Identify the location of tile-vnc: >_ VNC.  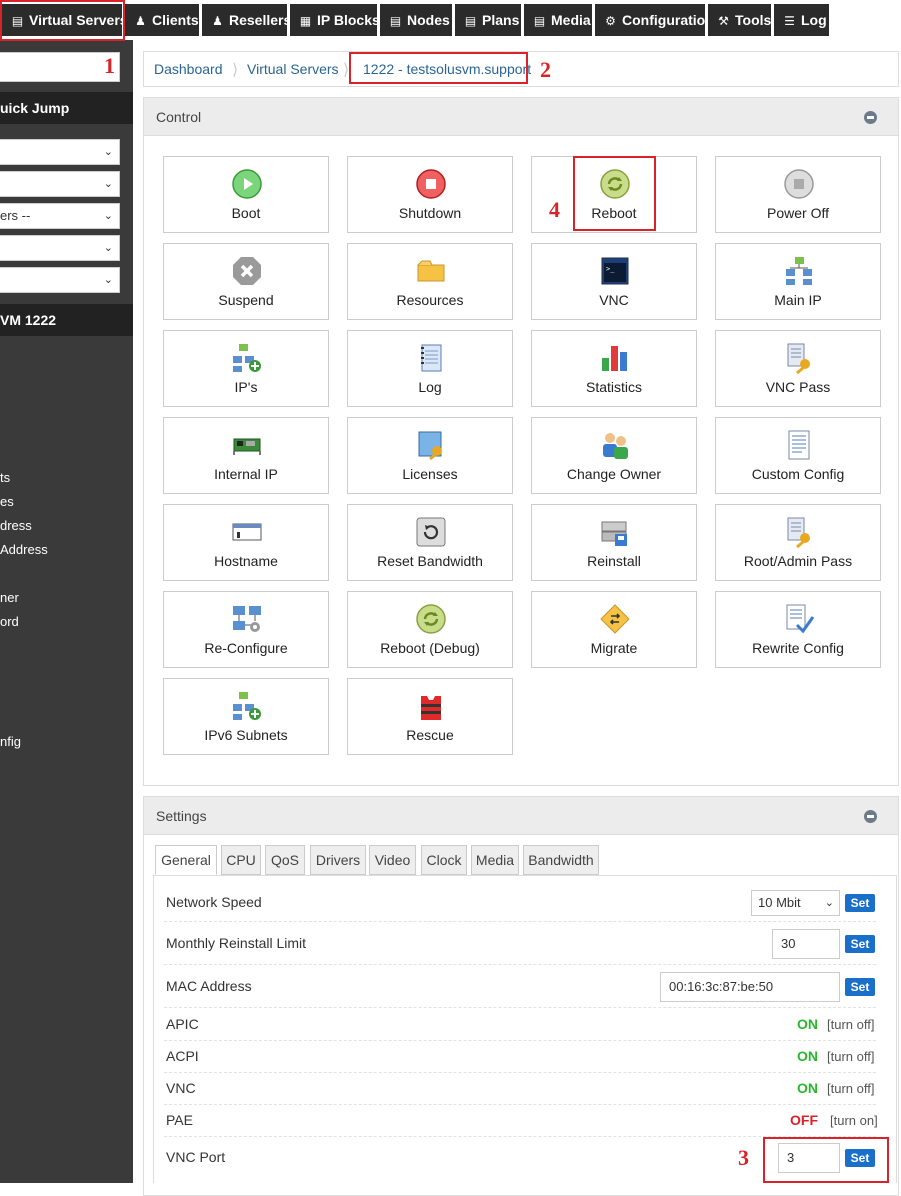
(614, 281).